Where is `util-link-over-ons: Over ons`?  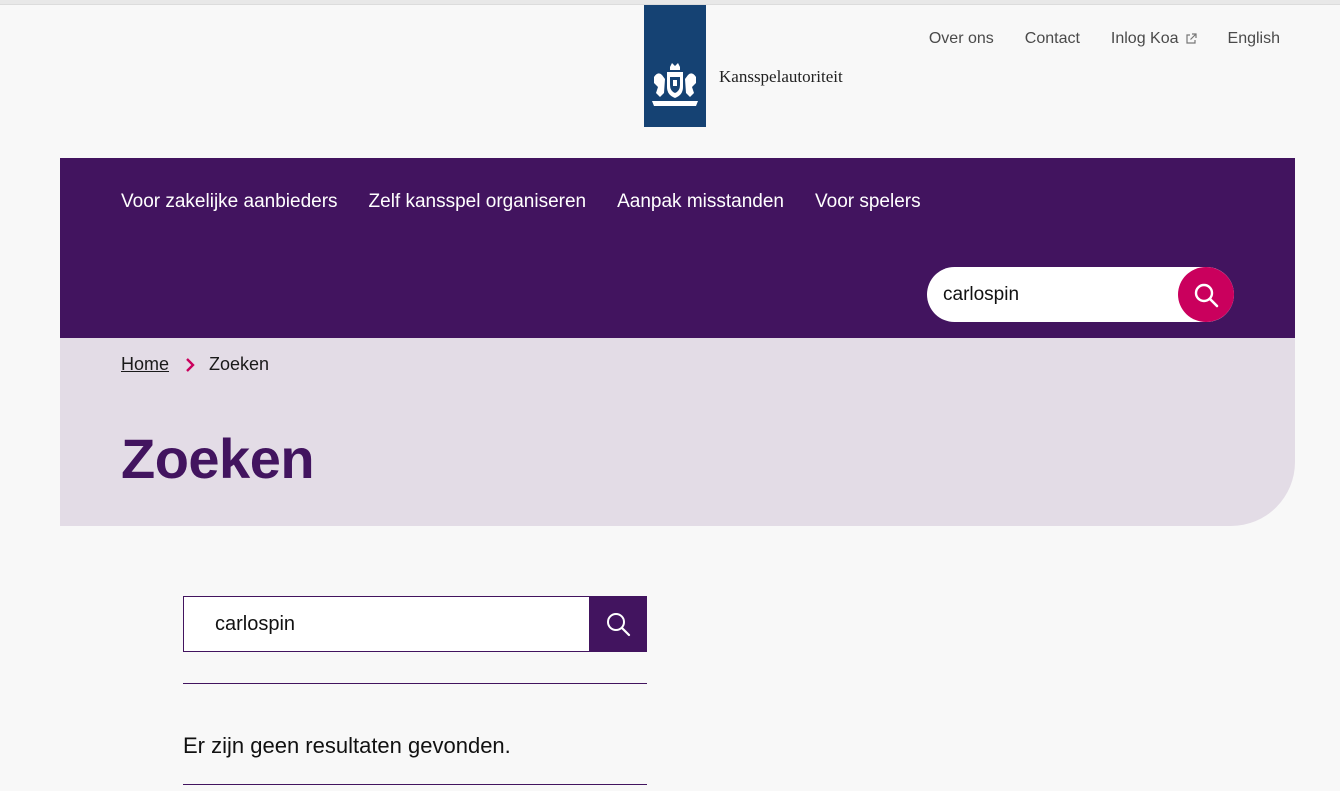
util-link-over-ons: Over ons is located at coordinates (961, 39).